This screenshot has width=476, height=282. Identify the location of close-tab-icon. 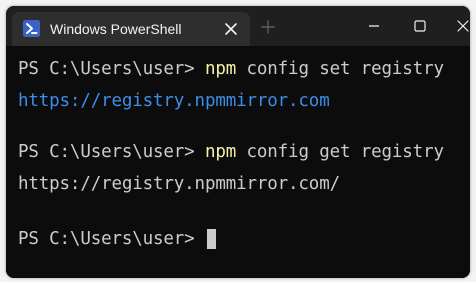
(231, 29).